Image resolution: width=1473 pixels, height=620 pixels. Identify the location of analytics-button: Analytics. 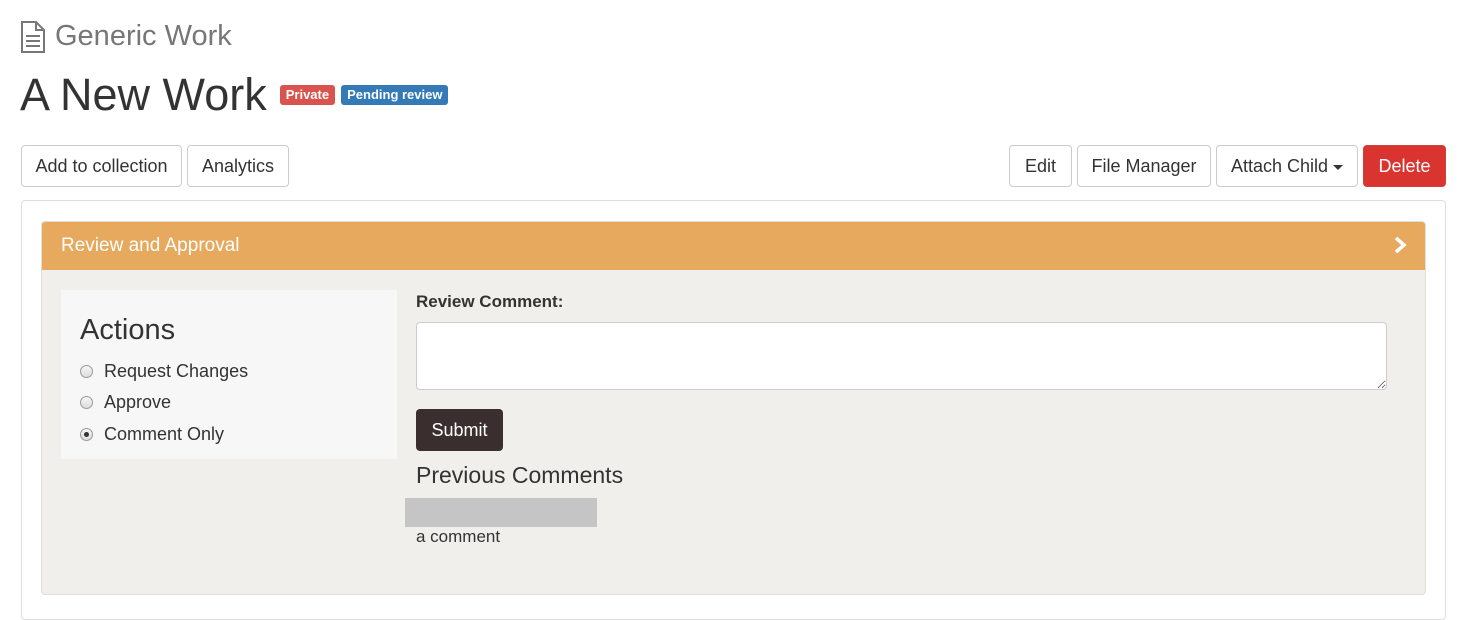
(238, 166).